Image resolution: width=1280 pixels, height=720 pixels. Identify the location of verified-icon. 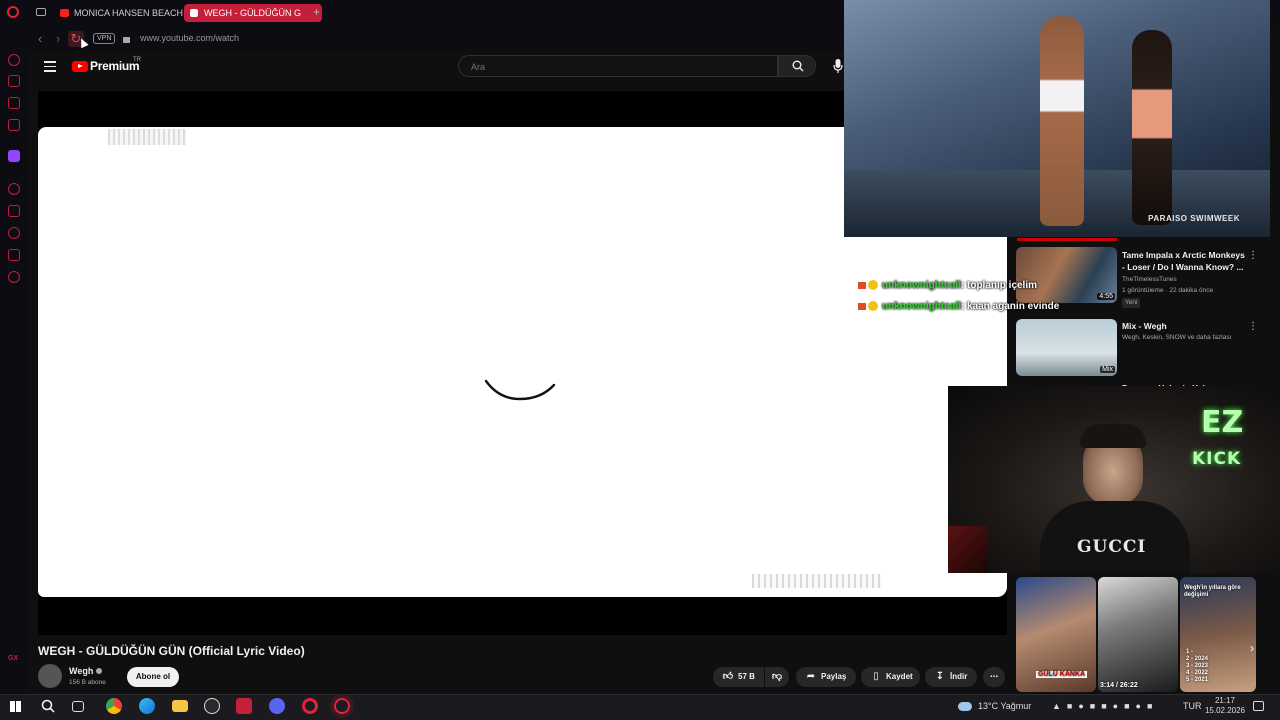
(98, 671).